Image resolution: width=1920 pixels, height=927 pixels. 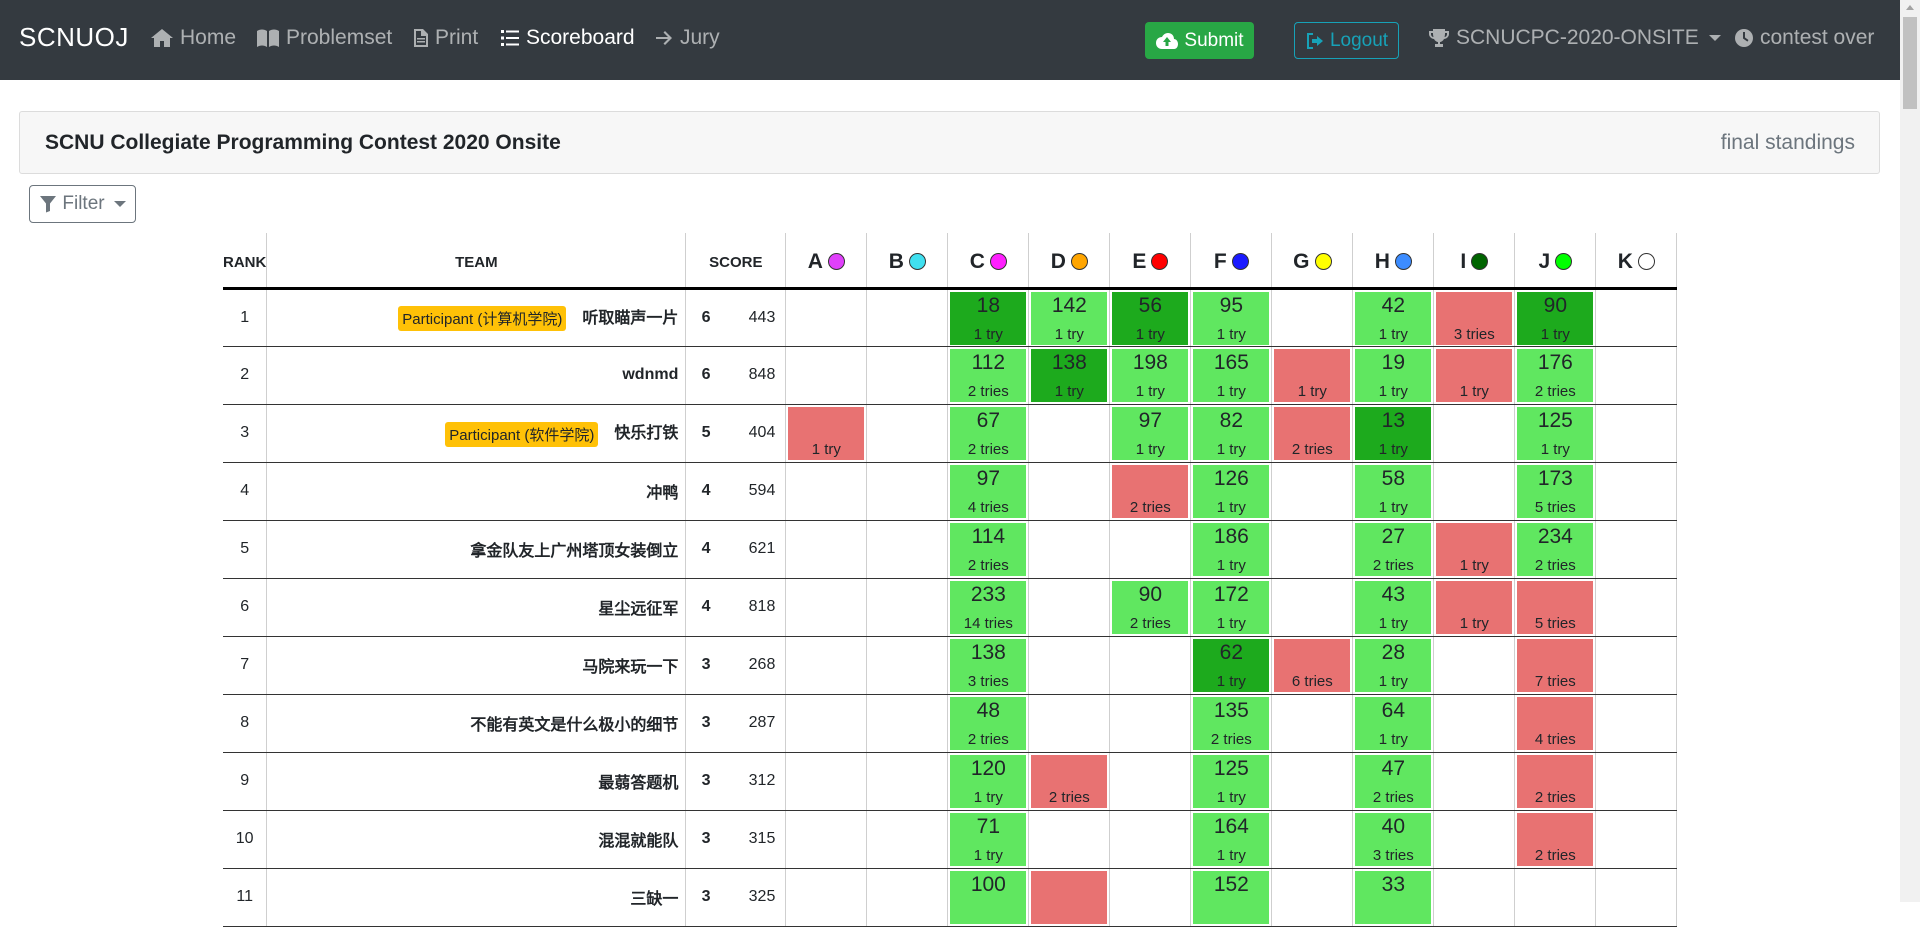 I want to click on problem-header-f: F, so click(x=1231, y=261).